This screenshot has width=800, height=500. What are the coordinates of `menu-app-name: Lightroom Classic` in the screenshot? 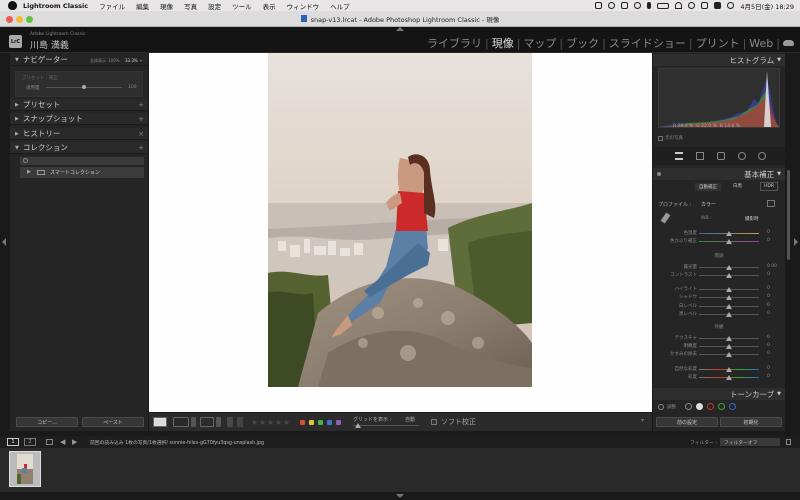 It's located at (55, 6).